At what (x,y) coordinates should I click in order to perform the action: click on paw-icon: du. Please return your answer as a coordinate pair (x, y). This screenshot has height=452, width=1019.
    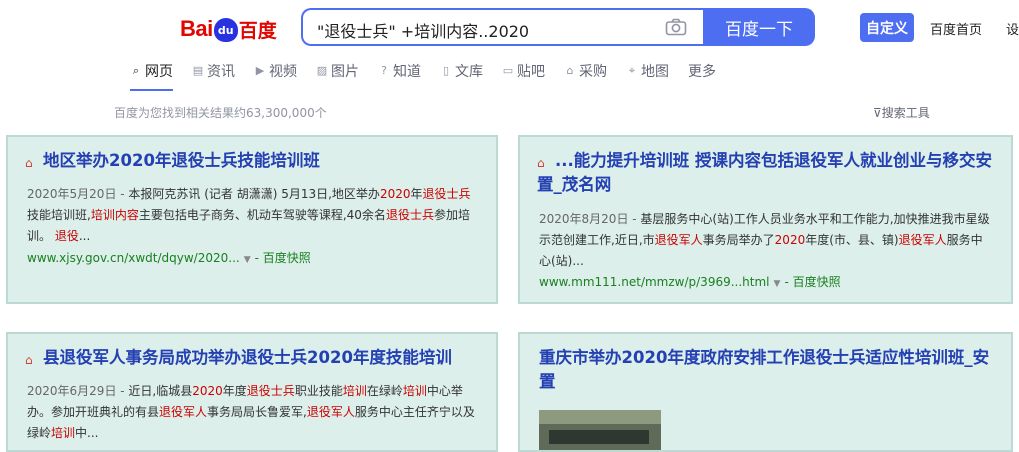
    Looking at the image, I should click on (225, 30).